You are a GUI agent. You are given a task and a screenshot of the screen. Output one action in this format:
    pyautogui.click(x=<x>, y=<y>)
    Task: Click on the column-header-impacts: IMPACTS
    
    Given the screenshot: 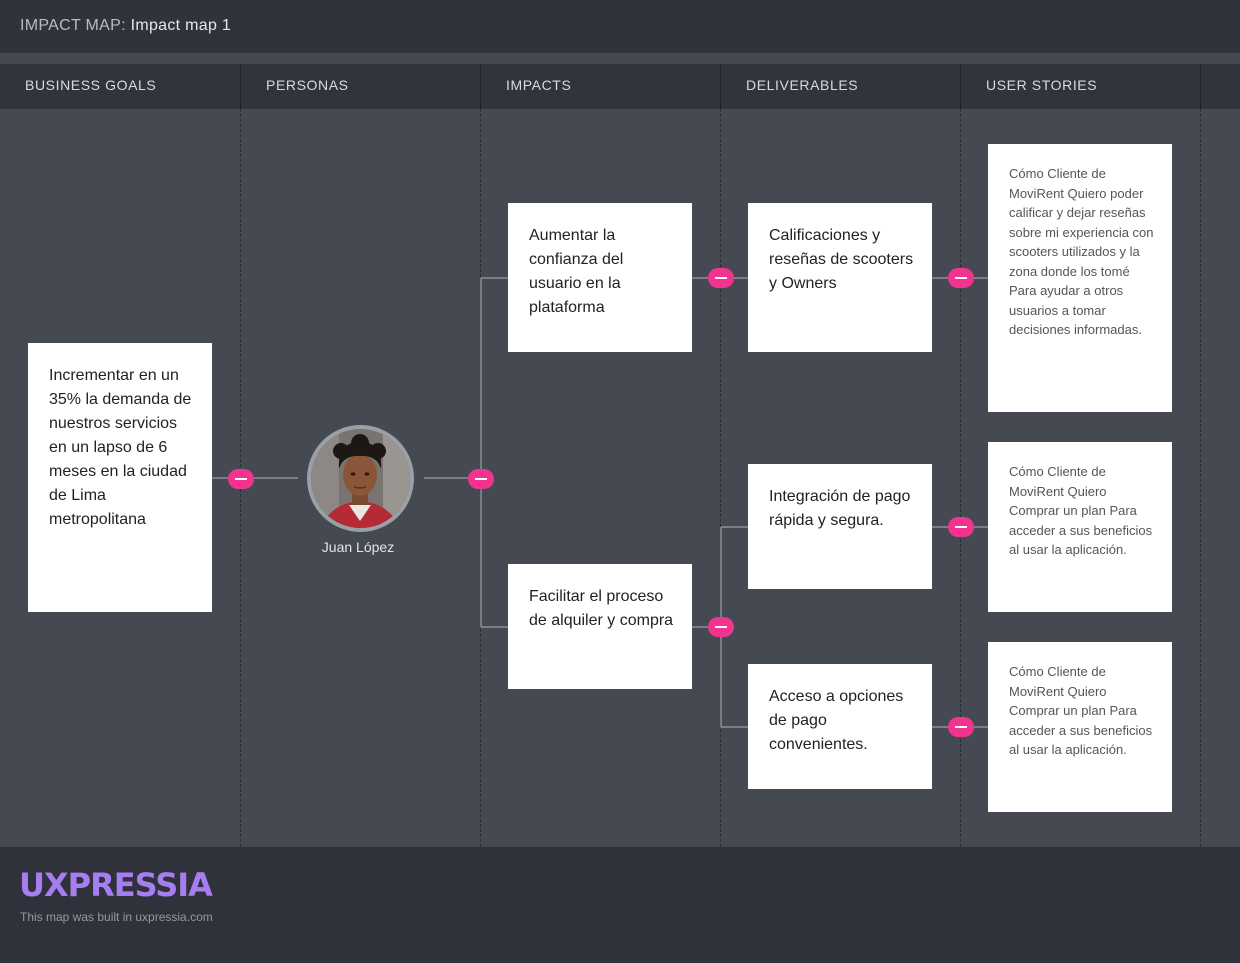 What is the action you would take?
    pyautogui.click(x=601, y=86)
    